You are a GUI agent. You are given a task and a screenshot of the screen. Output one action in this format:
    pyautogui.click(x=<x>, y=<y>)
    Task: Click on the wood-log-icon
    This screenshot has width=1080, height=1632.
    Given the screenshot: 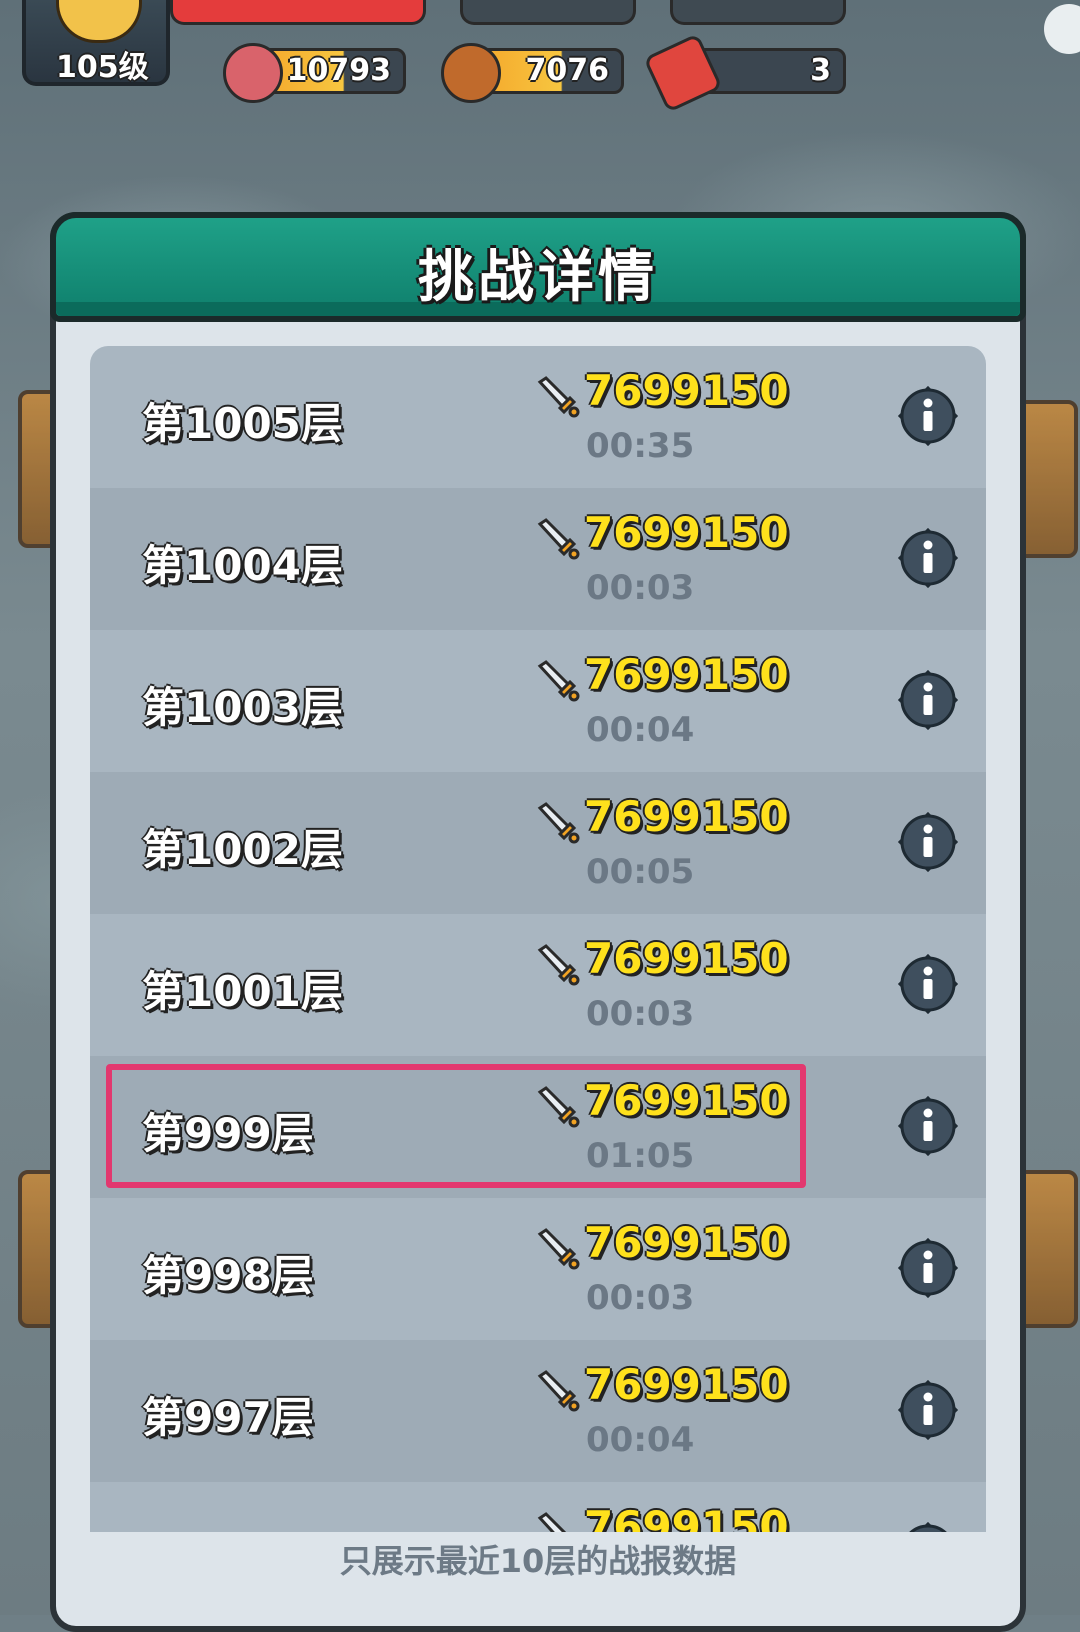 What is the action you would take?
    pyautogui.click(x=471, y=73)
    